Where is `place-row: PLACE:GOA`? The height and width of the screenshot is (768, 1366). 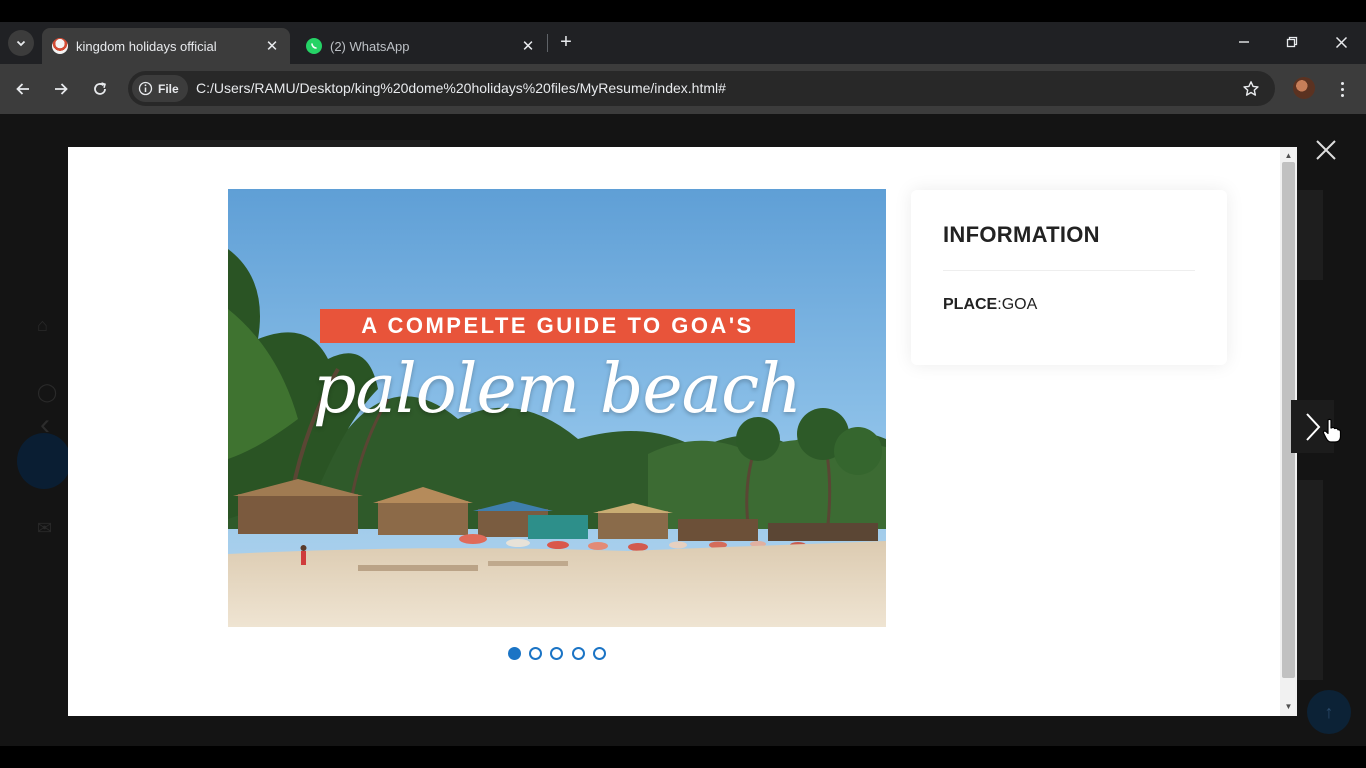
place-row: PLACE:GOA is located at coordinates (990, 305).